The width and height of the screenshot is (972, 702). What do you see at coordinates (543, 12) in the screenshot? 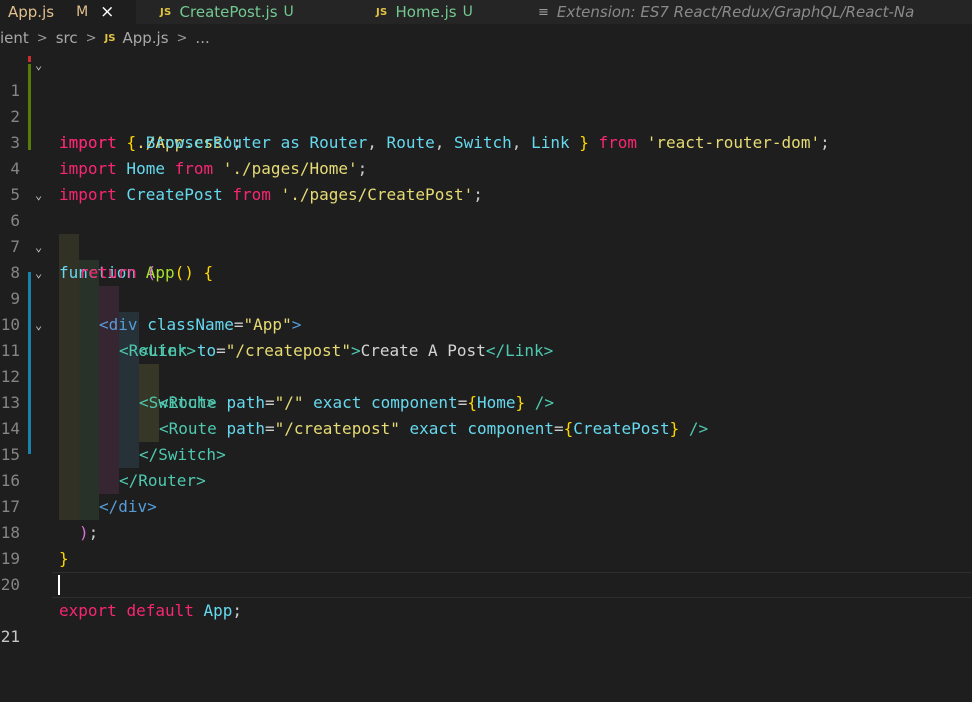
I see `preview-list-icon: ≡` at bounding box center [543, 12].